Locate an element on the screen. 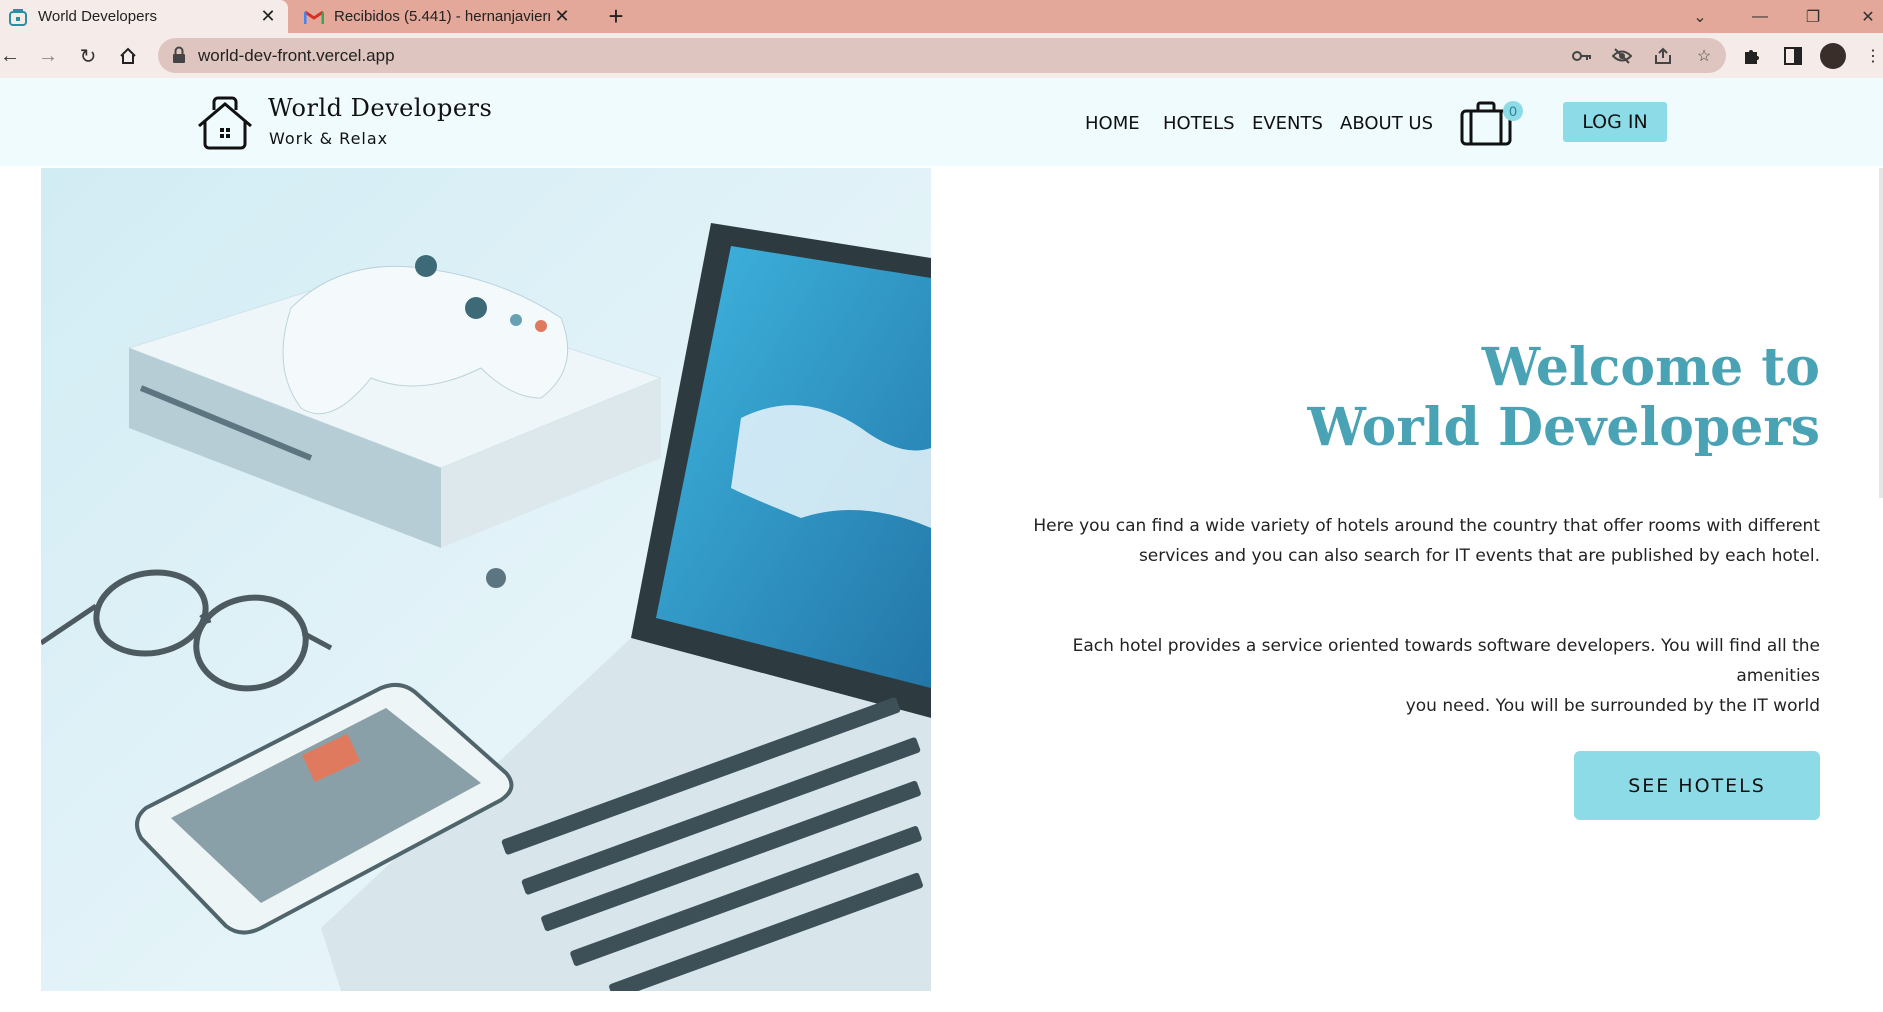 This screenshot has width=1883, height=1012. avatar is located at coordinates (1833, 56).